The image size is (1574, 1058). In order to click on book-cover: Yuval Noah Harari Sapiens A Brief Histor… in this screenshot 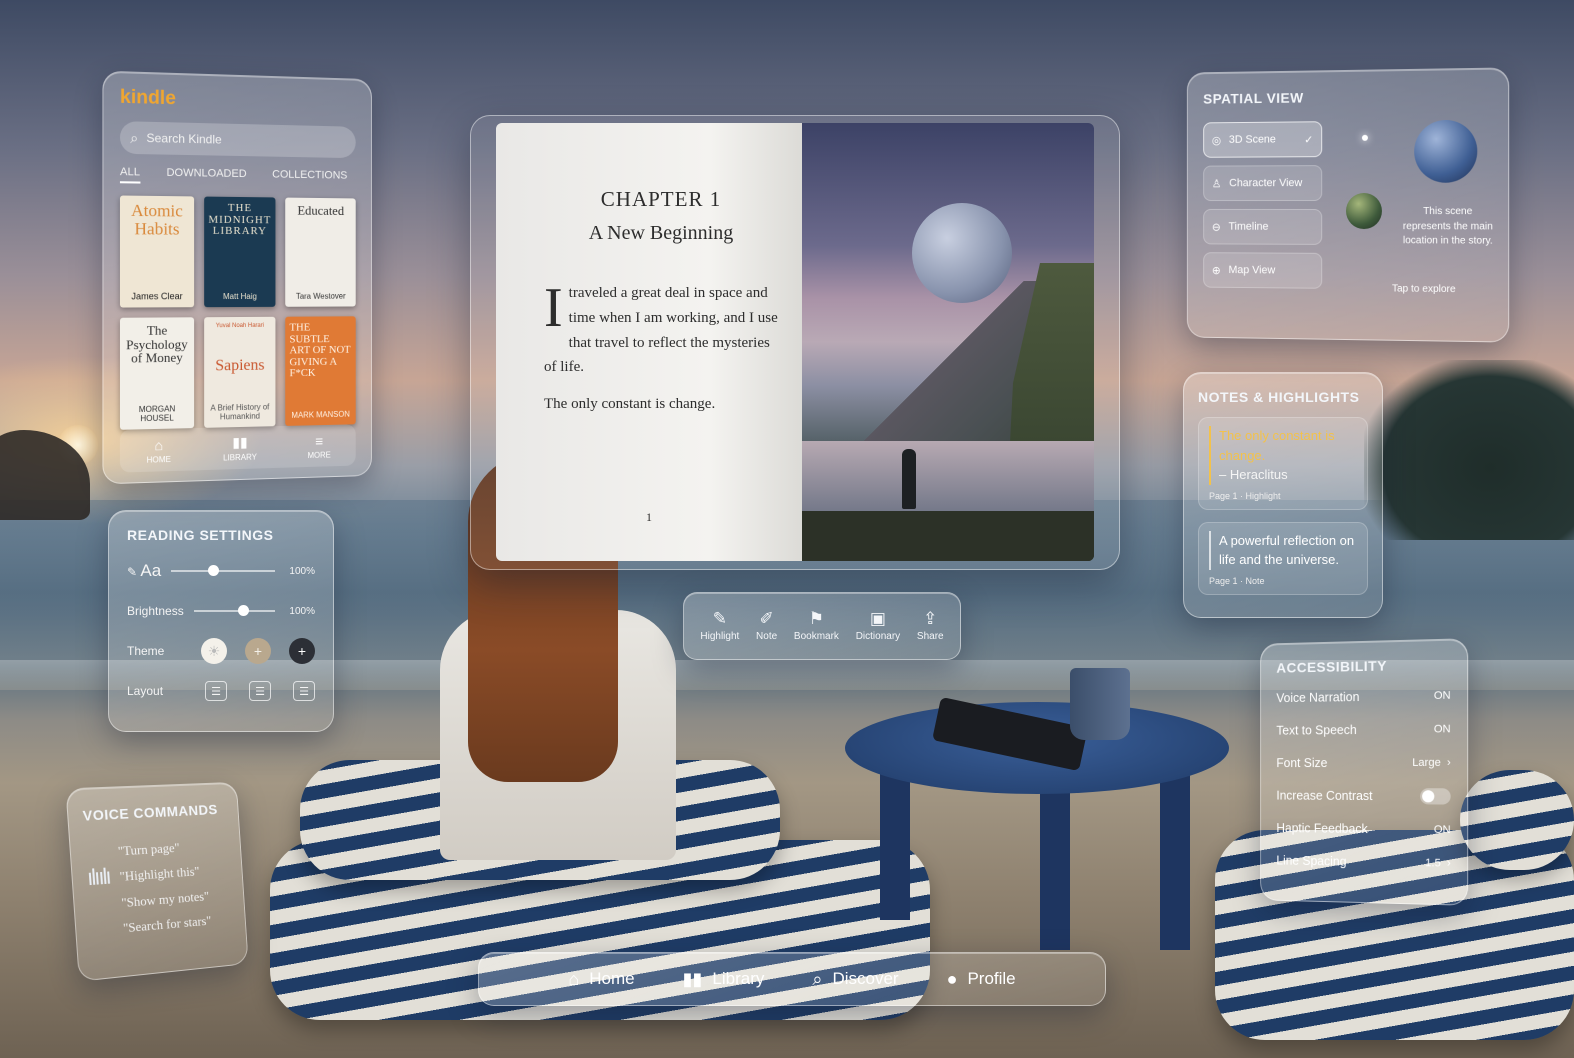, I will do `click(240, 372)`.